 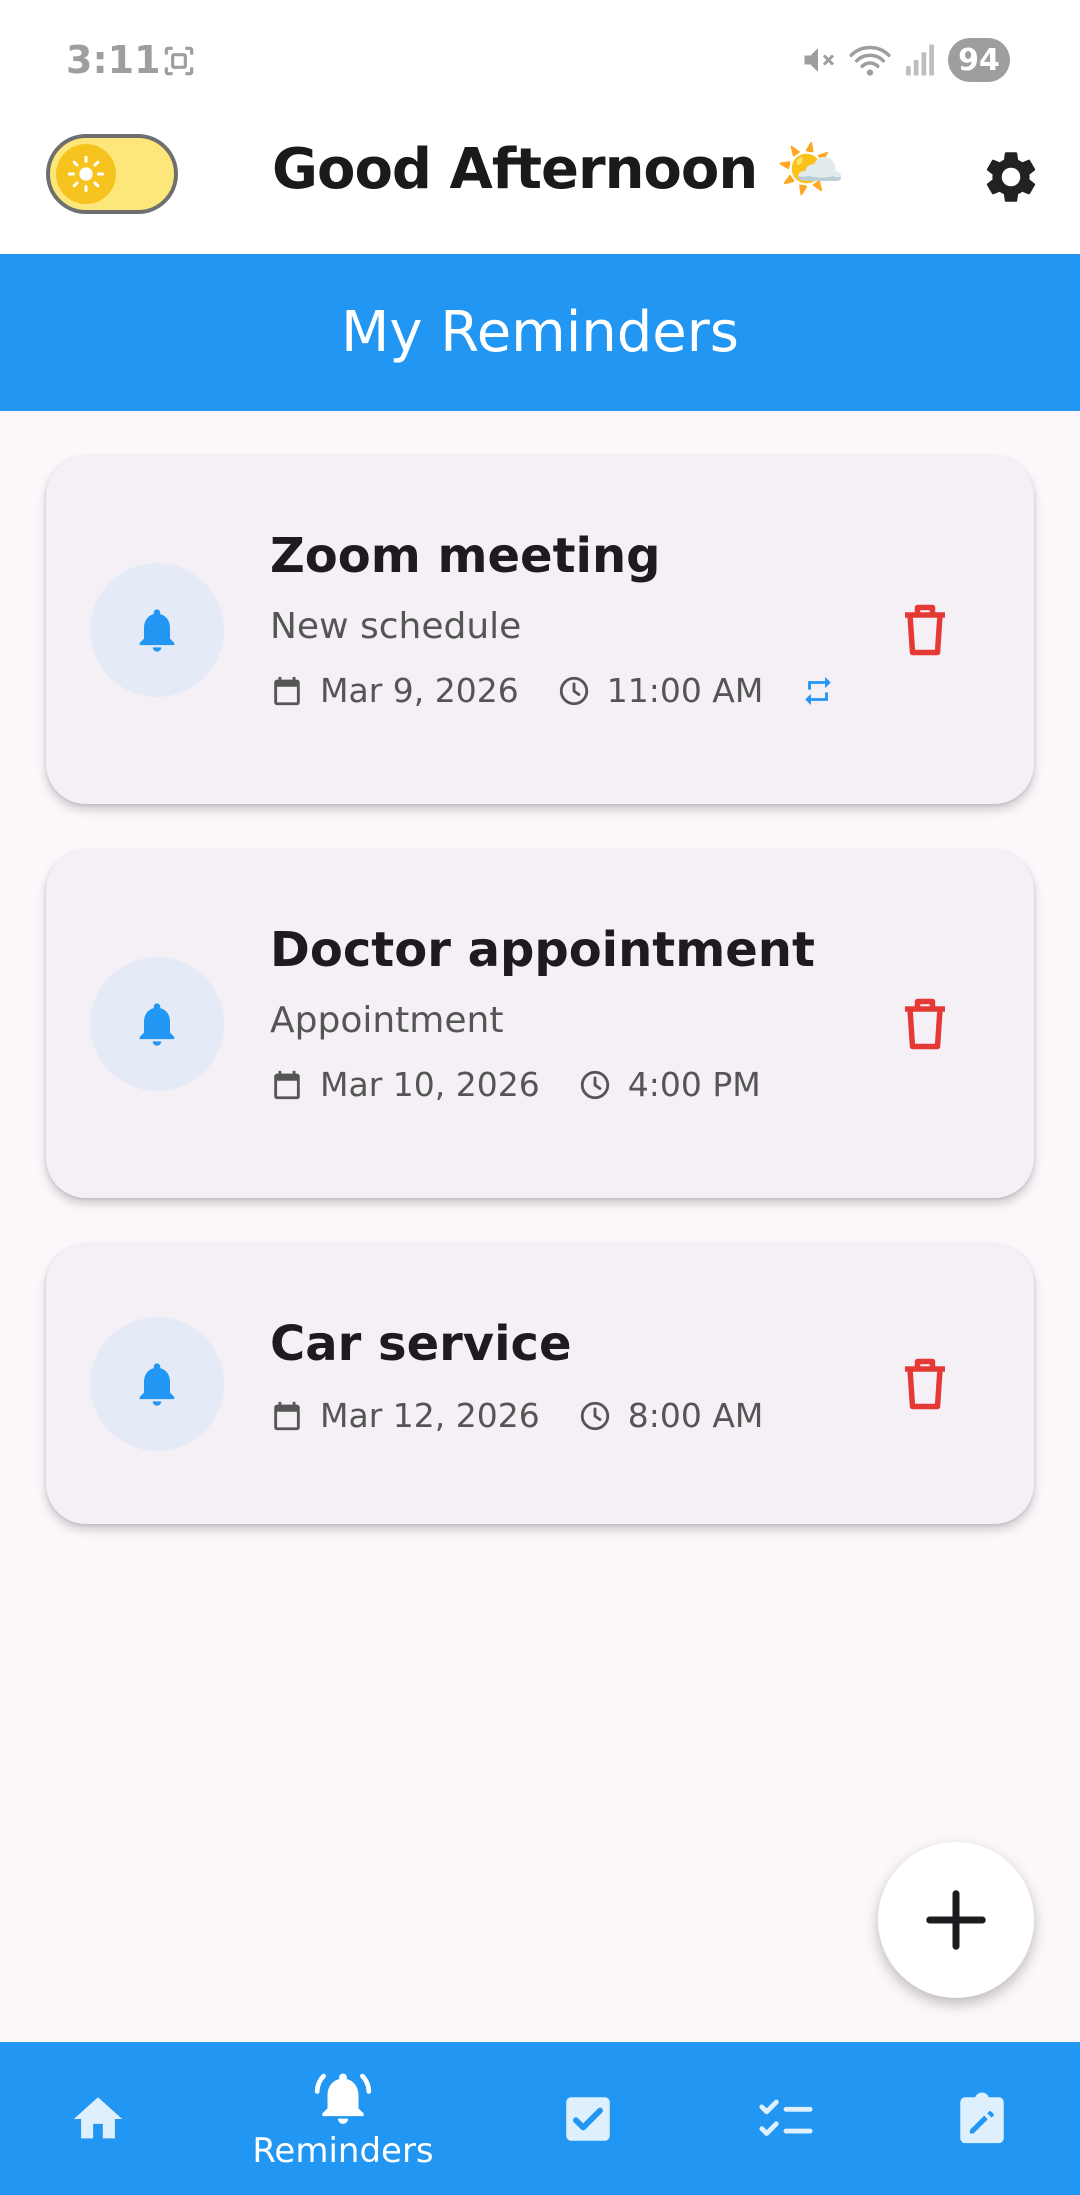 I want to click on reminder-date: Mar 10, 2026, so click(x=430, y=1084).